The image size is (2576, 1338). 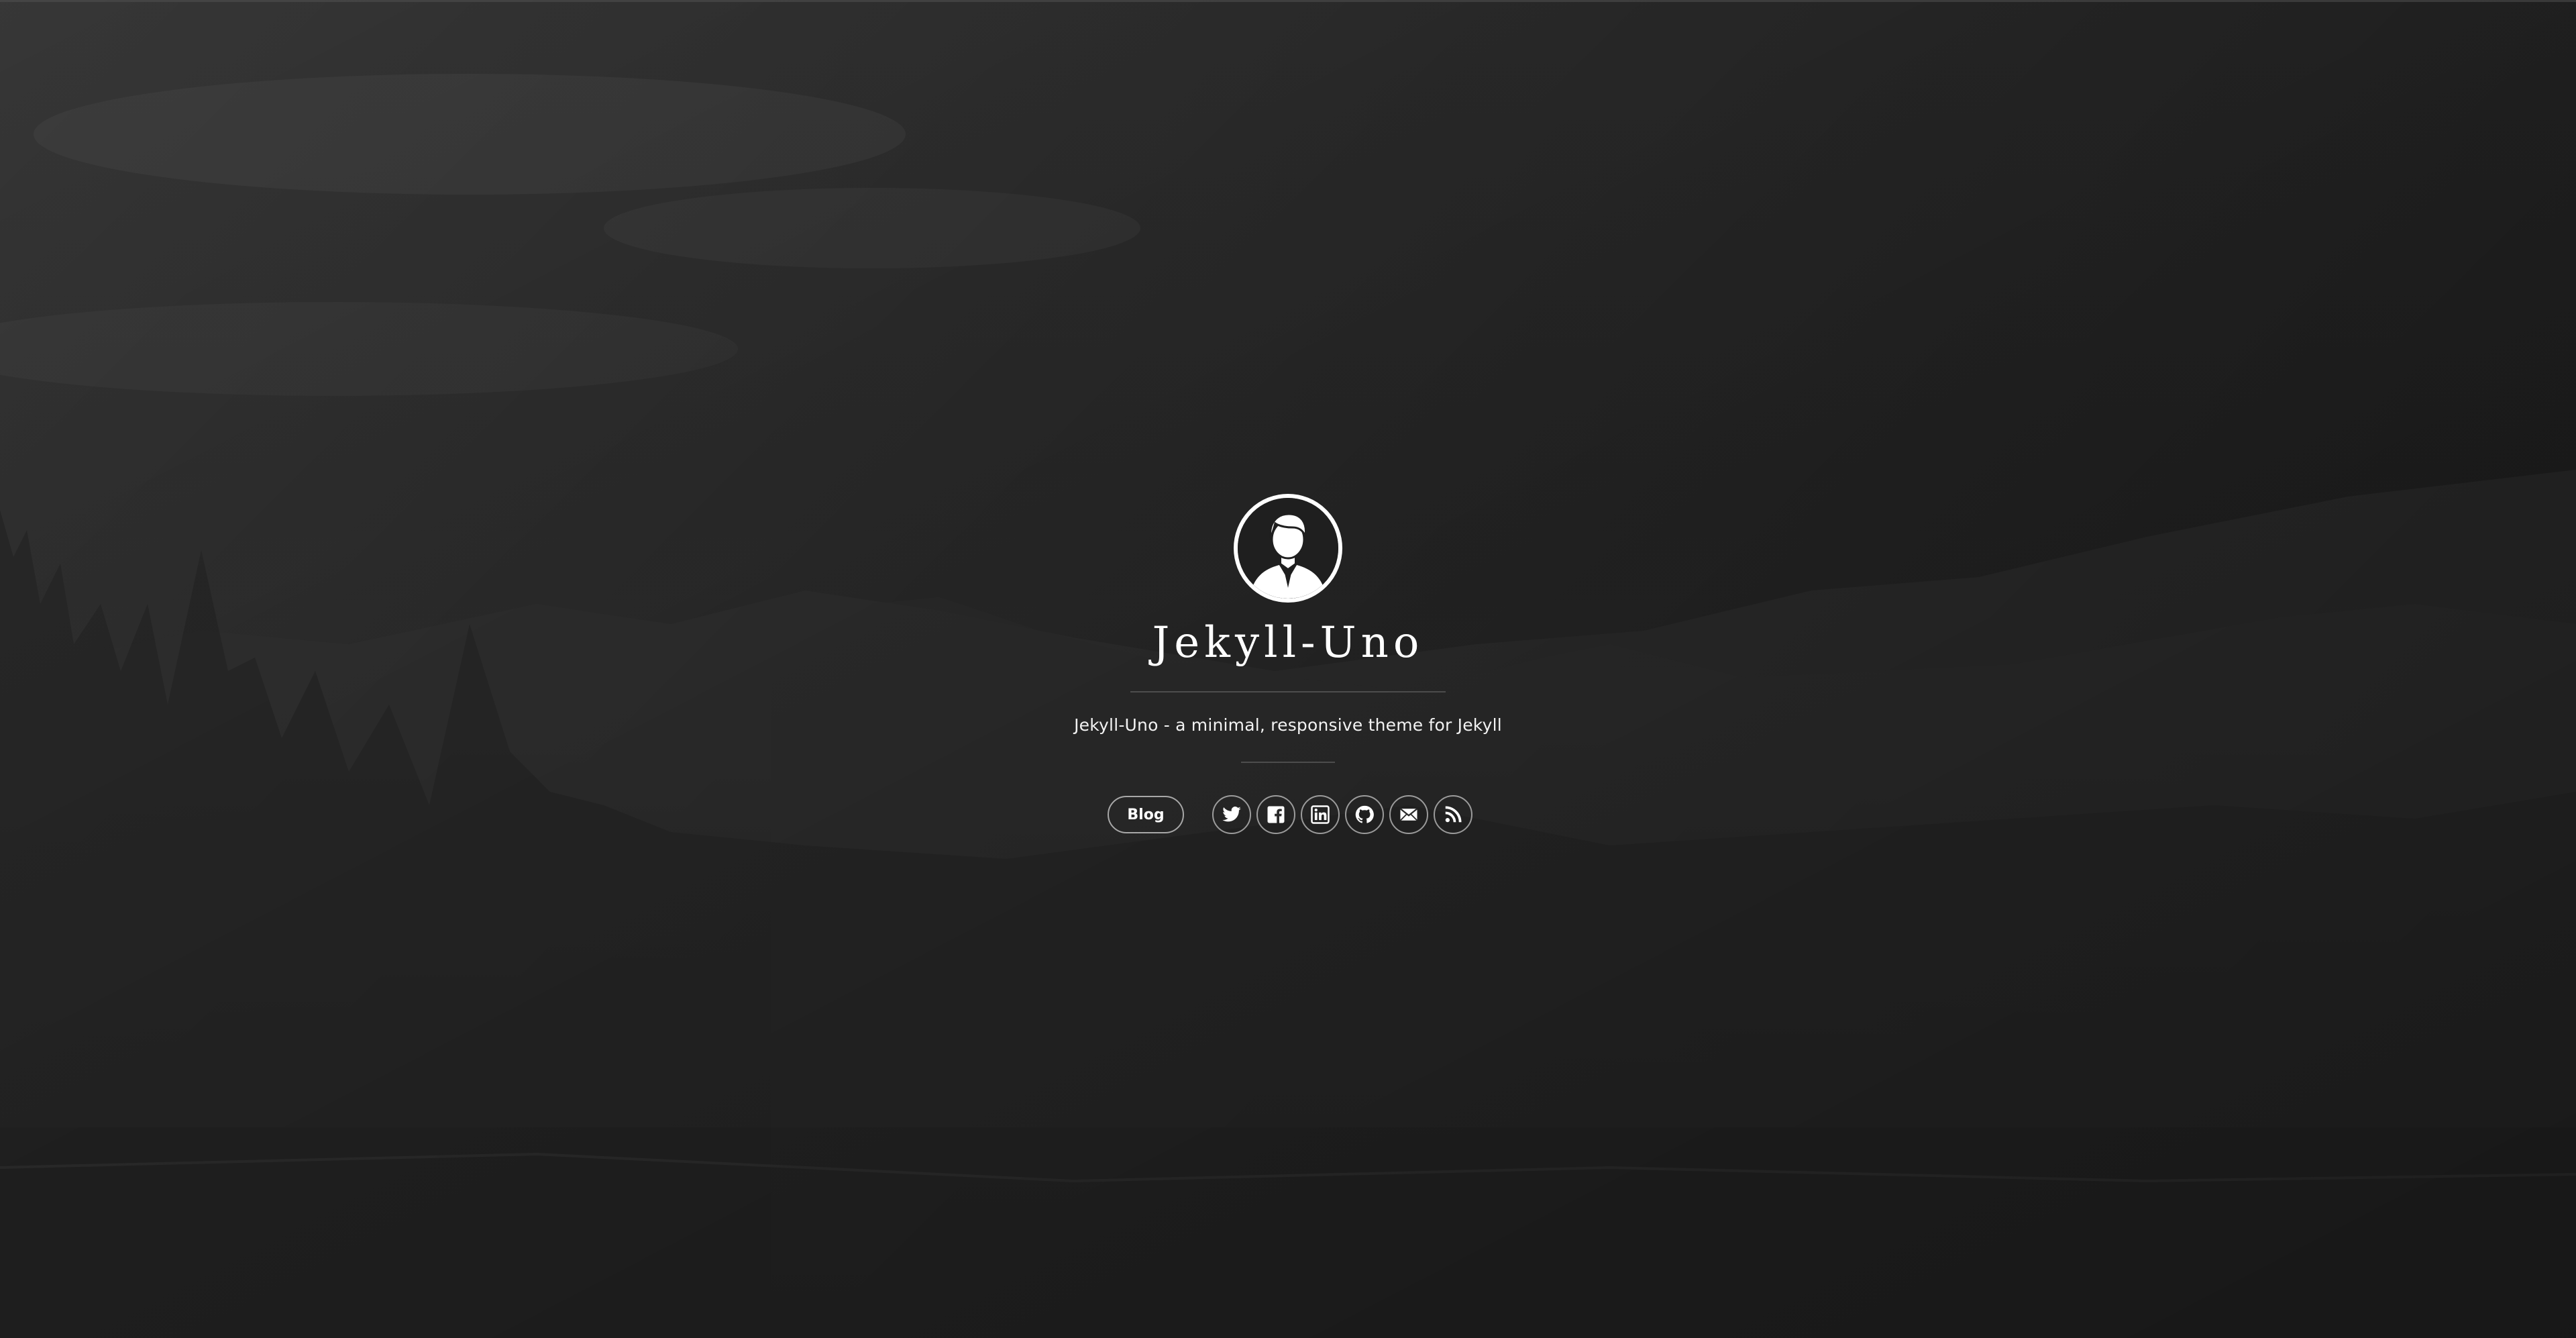 I want to click on site-title: Jekyll-Uno, so click(x=1288, y=642).